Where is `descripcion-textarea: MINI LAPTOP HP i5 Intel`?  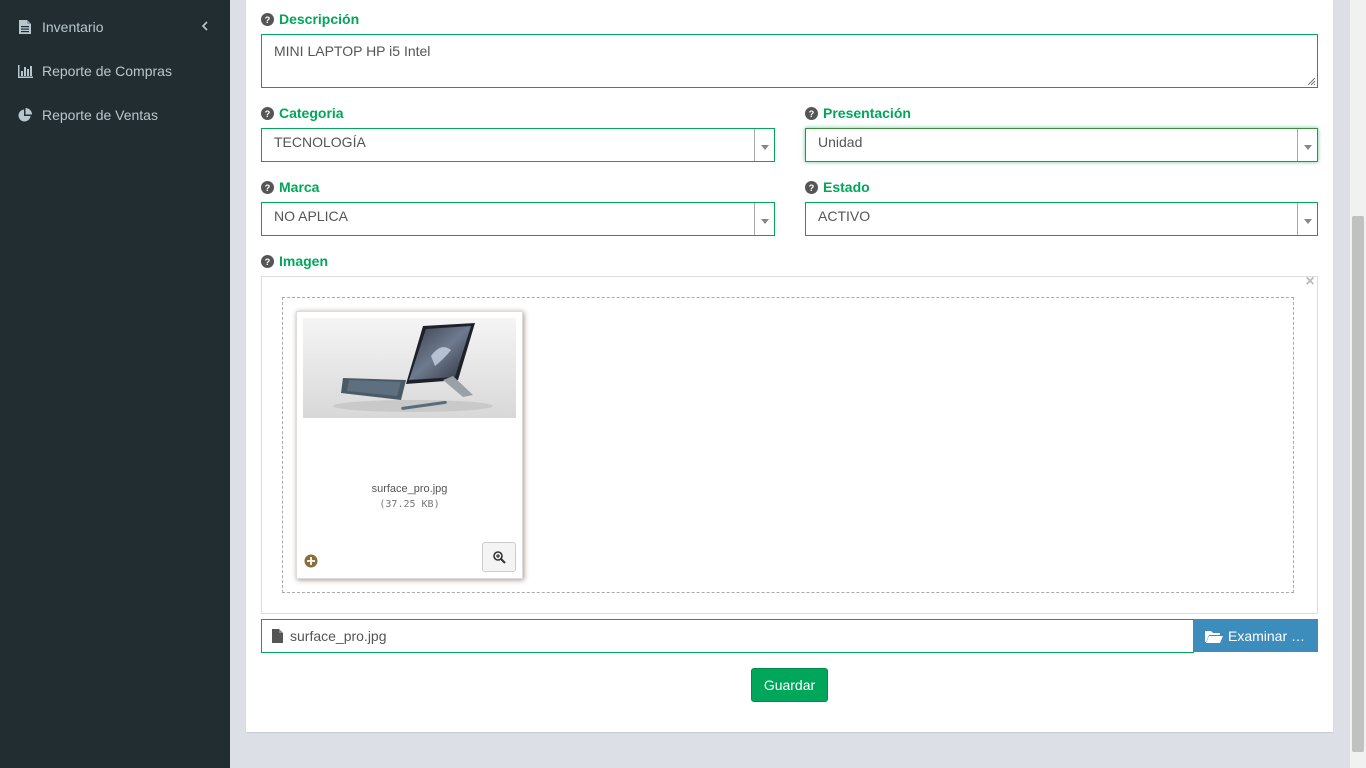
descripcion-textarea: MINI LAPTOP HP i5 Intel is located at coordinates (789, 61).